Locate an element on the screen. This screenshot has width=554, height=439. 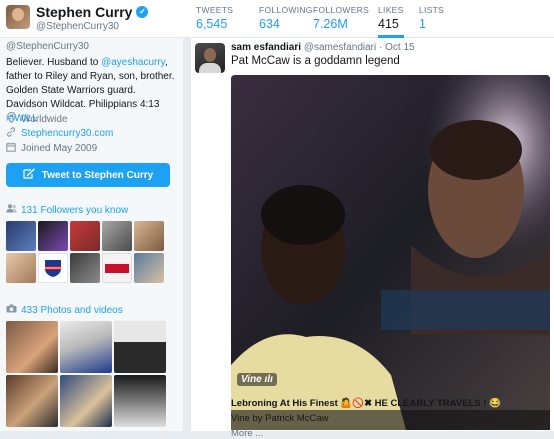
followers-you-know-header: 131 Followers you know is located at coordinates (67, 210).